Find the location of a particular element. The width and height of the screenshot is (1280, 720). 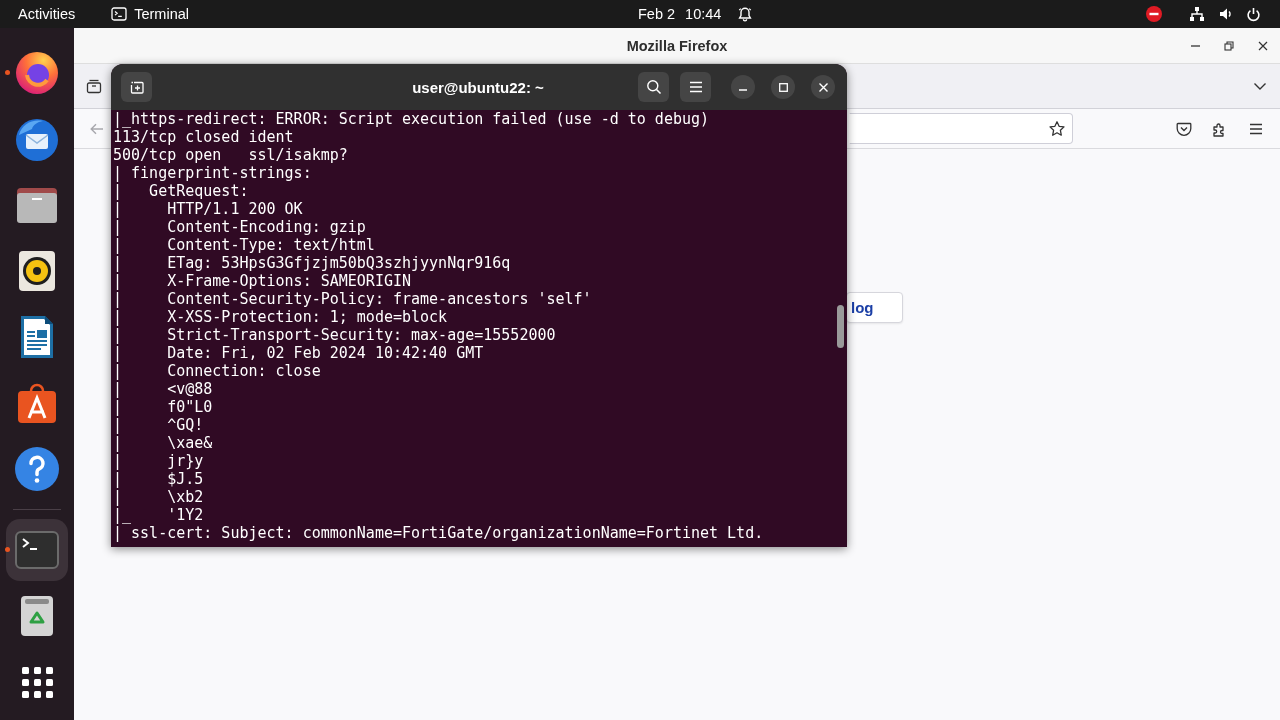

terminal-line: |_https-redirect: ERROR: Script execution failed (use -d to debug) is located at coordinates (411, 119).